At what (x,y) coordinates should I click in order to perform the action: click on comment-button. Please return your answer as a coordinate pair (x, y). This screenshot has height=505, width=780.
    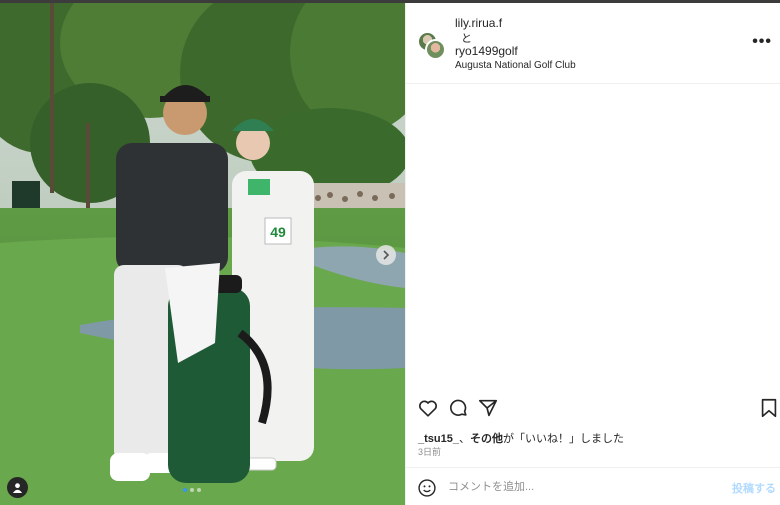
    Looking at the image, I should click on (458, 408).